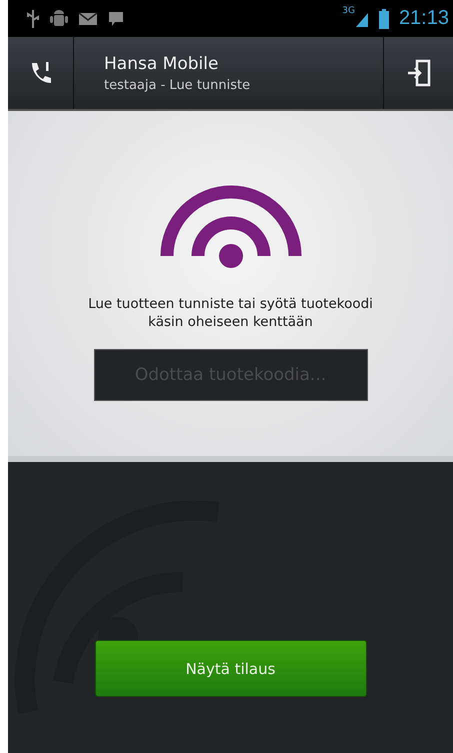 The width and height of the screenshot is (453, 753). I want to click on exit-icon, so click(419, 73).